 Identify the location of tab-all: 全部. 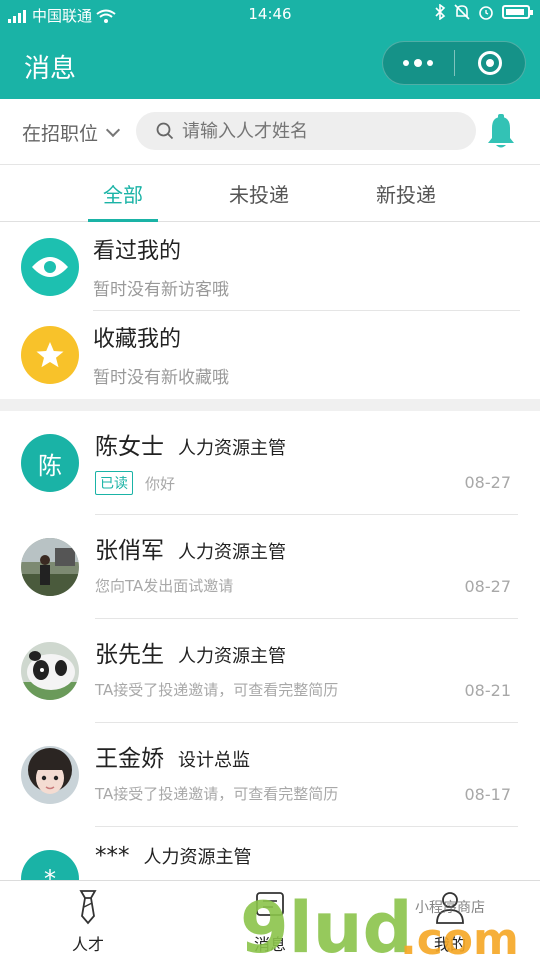
(123, 193).